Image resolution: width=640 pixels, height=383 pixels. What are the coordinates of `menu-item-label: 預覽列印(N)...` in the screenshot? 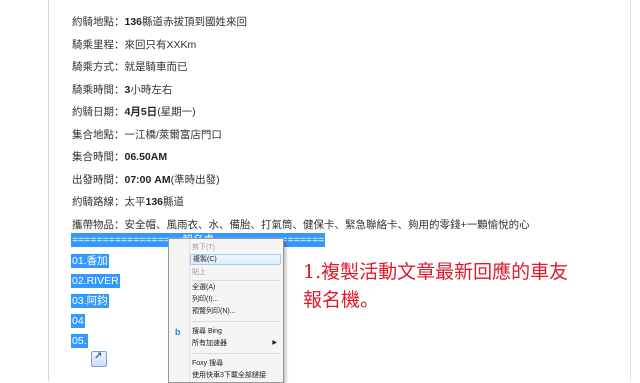 It's located at (214, 311).